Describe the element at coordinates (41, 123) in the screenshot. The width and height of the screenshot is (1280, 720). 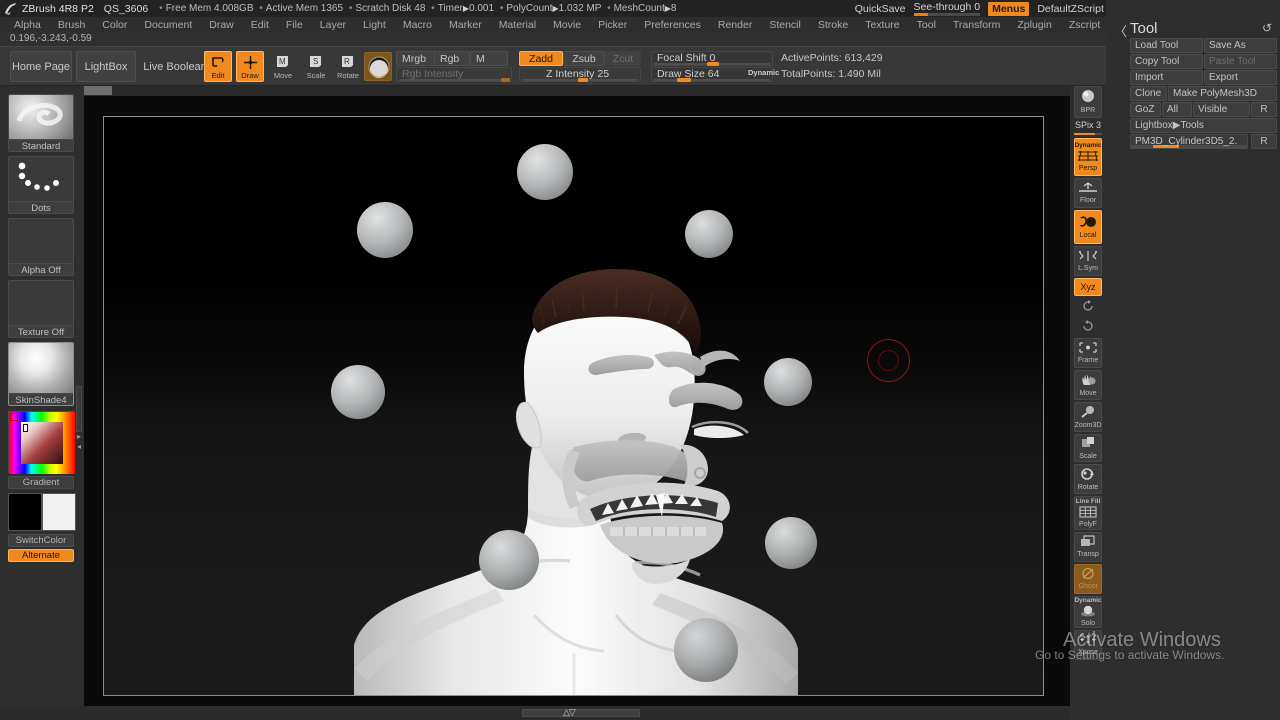
I see `current-brush-button: Standard` at that location.